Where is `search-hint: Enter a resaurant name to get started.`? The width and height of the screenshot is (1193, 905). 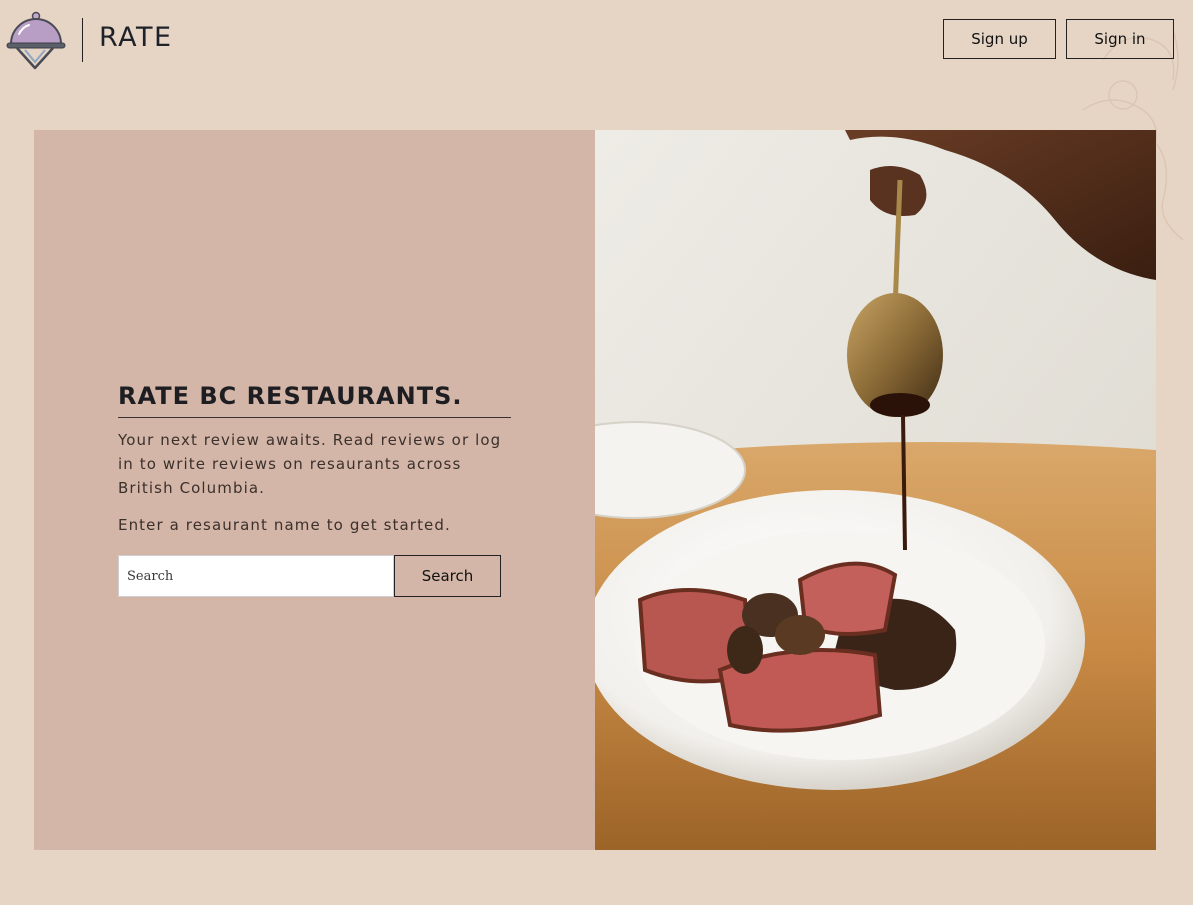 search-hint: Enter a resaurant name to get started. is located at coordinates (284, 525).